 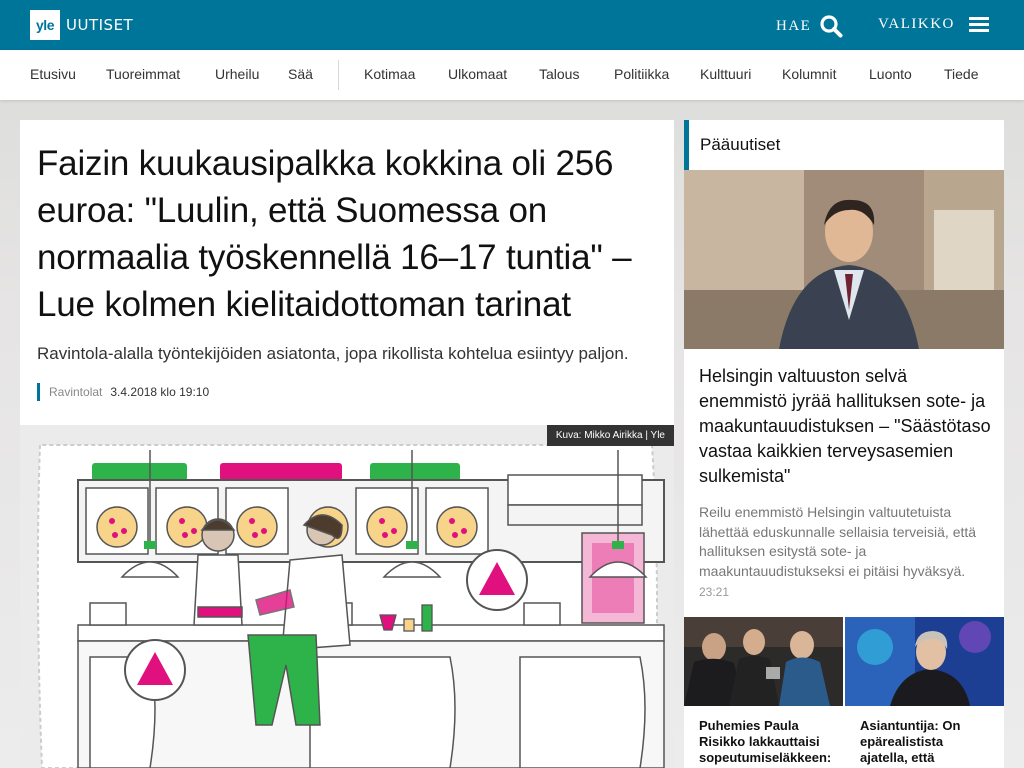 I want to click on search-icon, so click(x=831, y=26).